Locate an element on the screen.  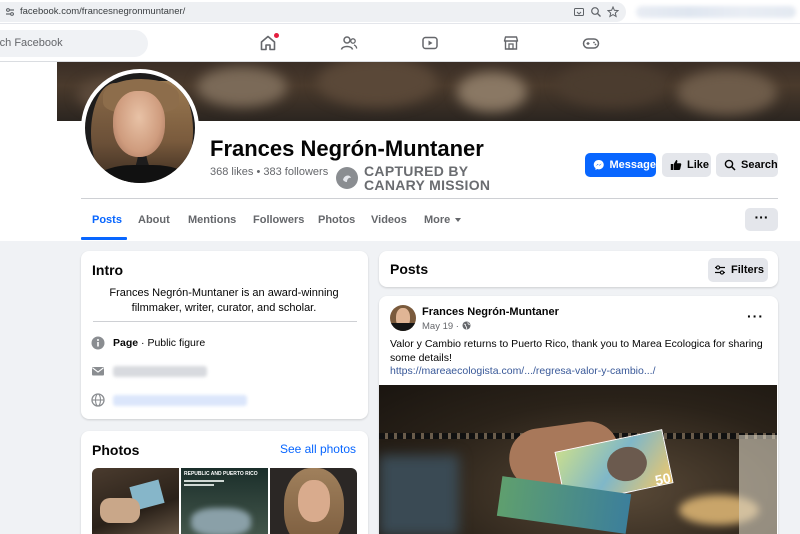
photos-title: Photos is located at coordinates (116, 450).